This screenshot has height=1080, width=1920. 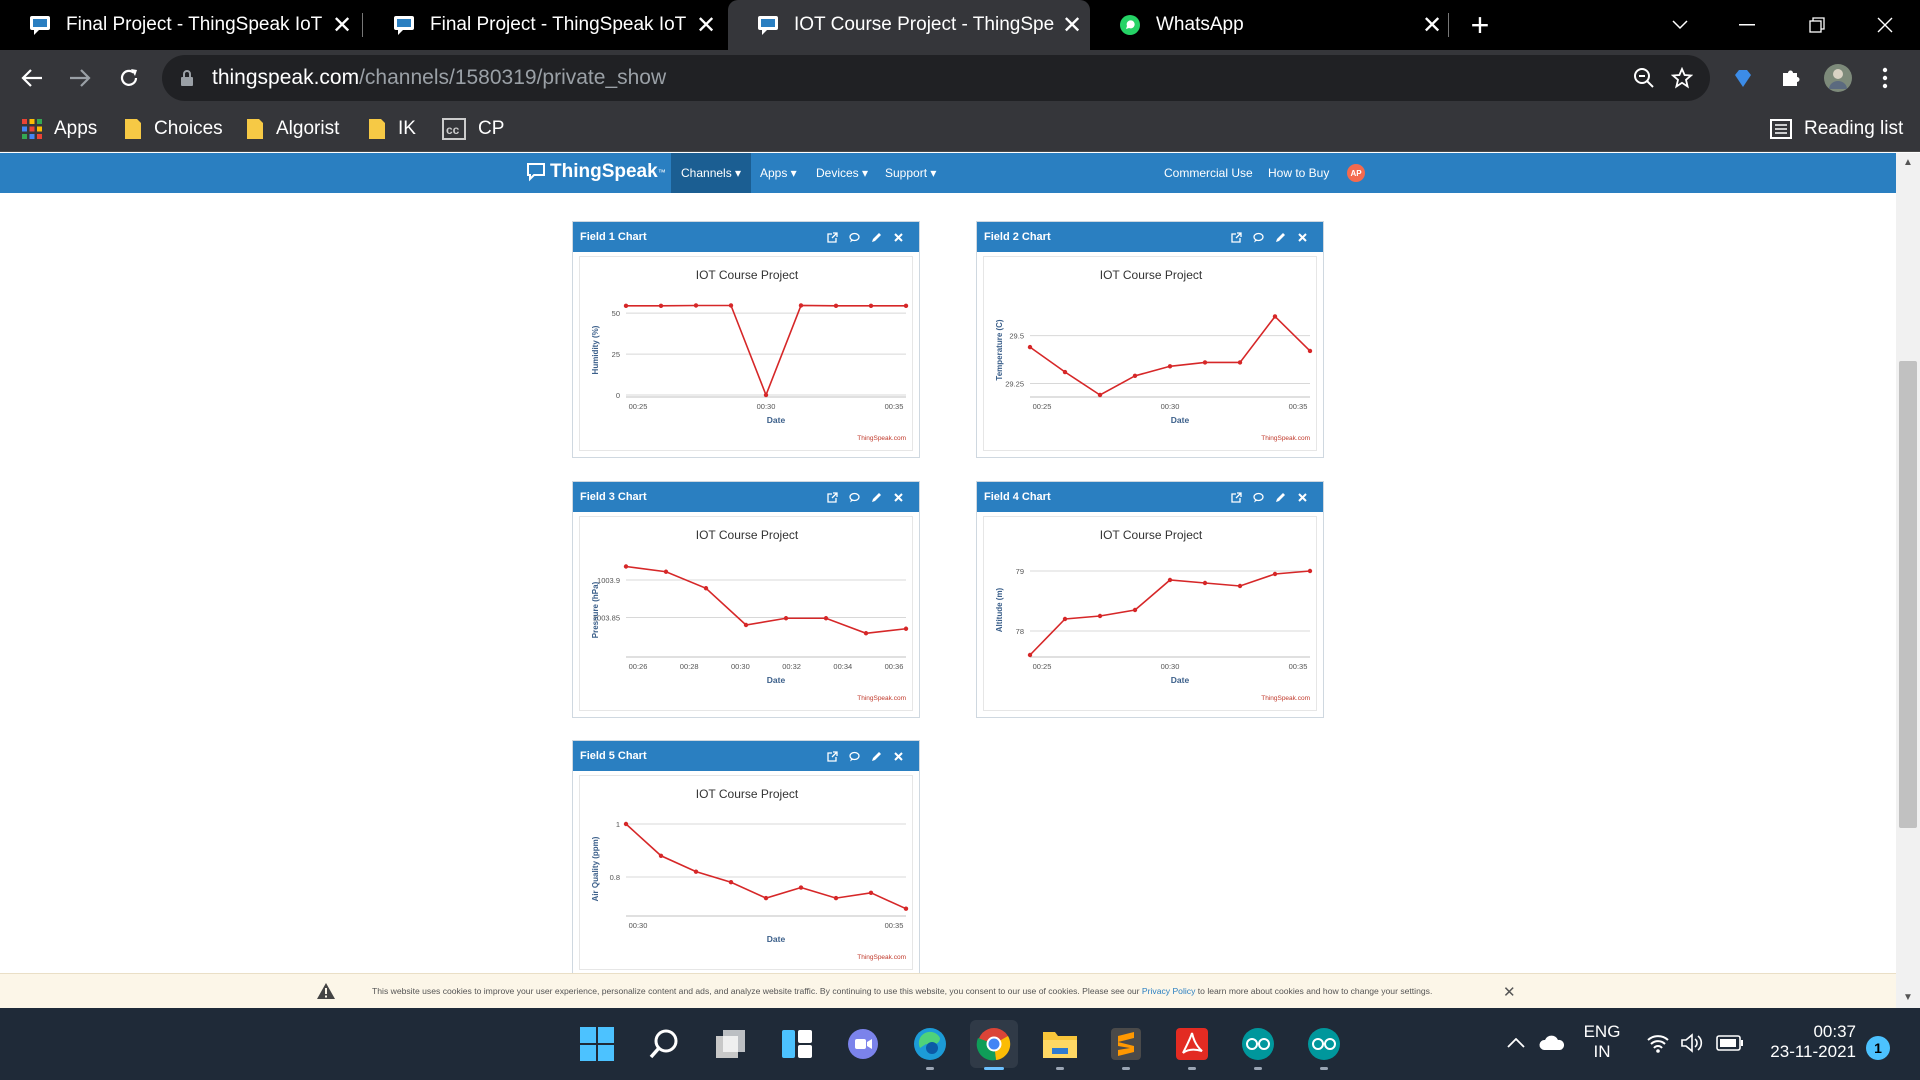 What do you see at coordinates (1658, 1043) in the screenshot?
I see `wifi-icon` at bounding box center [1658, 1043].